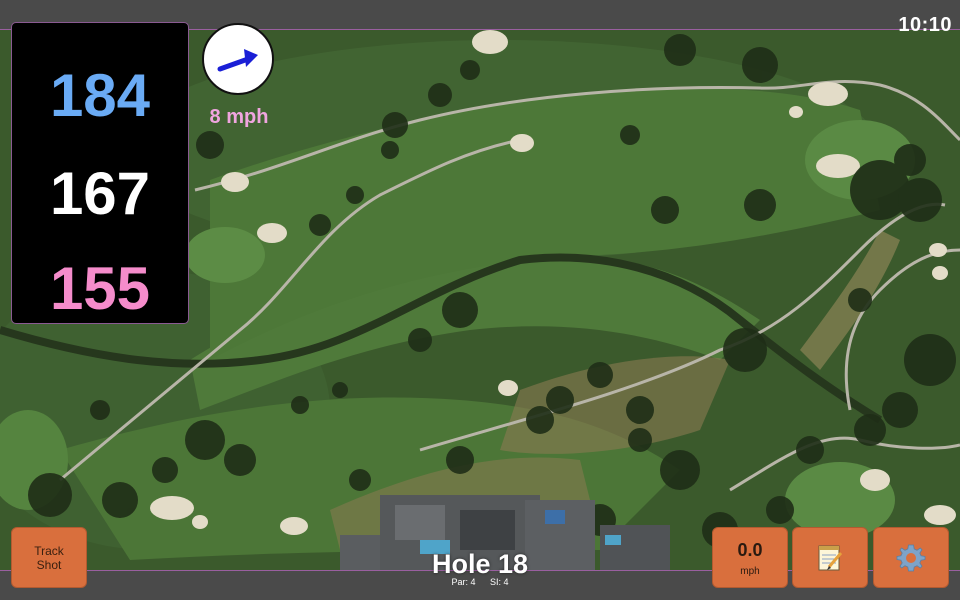 This screenshot has height=600, width=960. I want to click on distance-panel: 184 167 155, so click(100, 173).